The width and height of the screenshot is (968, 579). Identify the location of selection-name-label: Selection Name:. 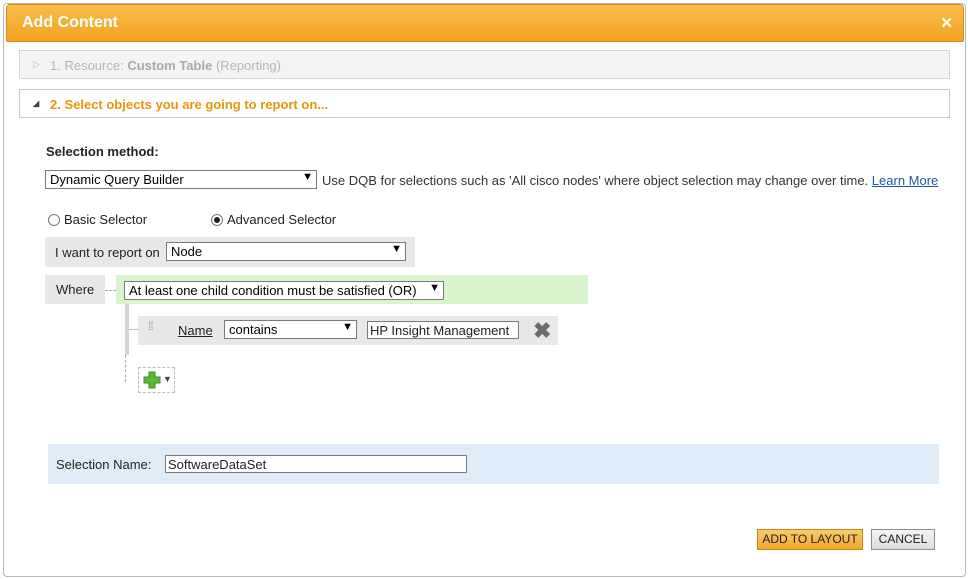
(104, 464).